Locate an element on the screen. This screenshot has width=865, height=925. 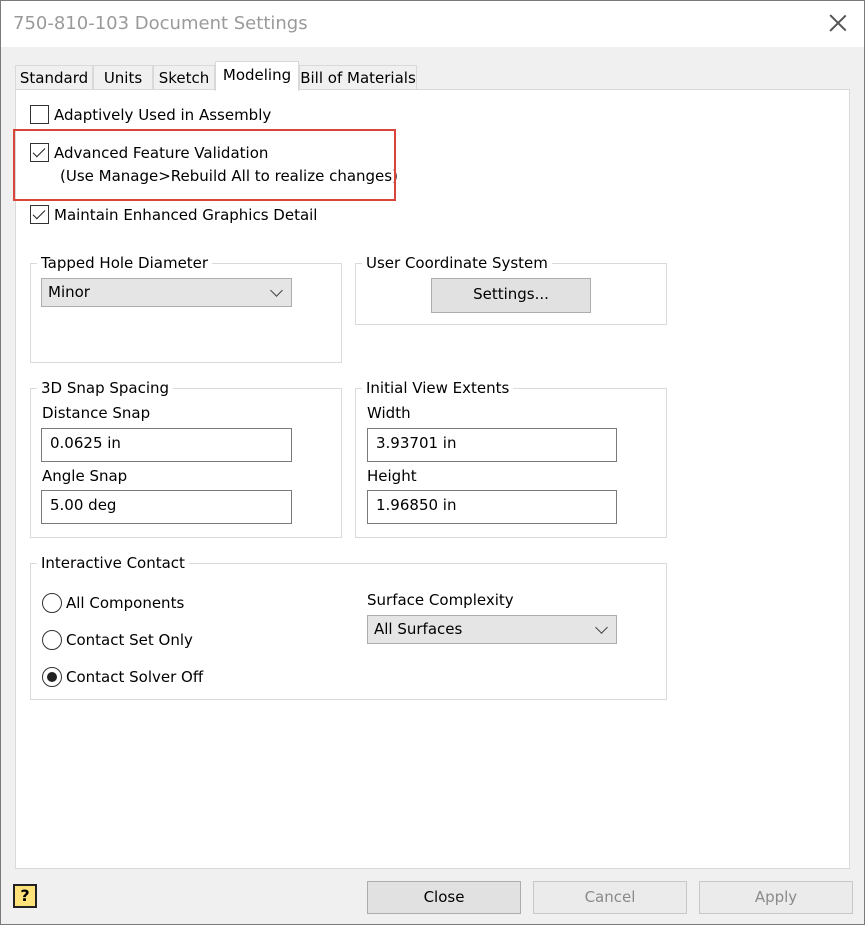
snap-spacing-title: 3D Snap Spacing is located at coordinates (105, 388).